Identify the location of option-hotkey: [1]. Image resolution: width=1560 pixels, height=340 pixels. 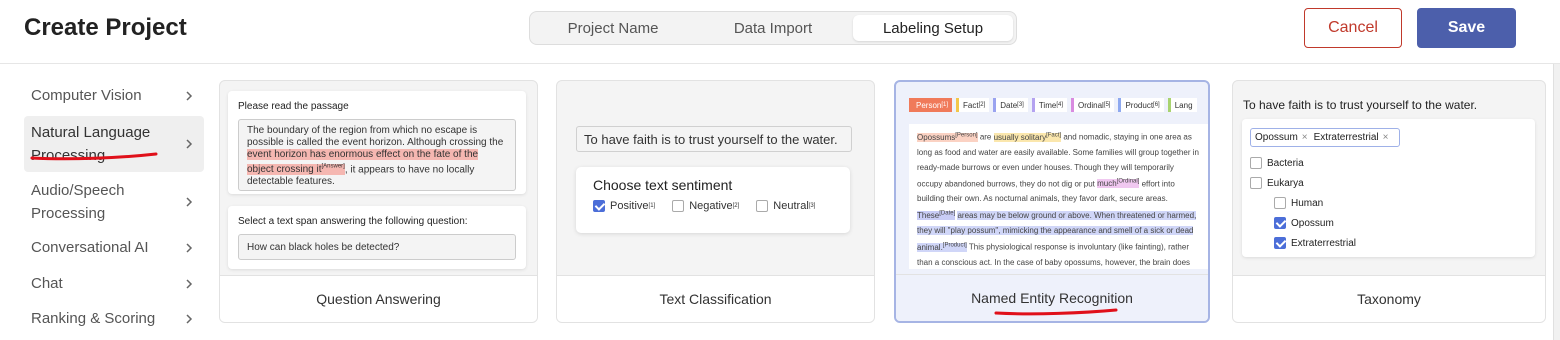
(652, 206).